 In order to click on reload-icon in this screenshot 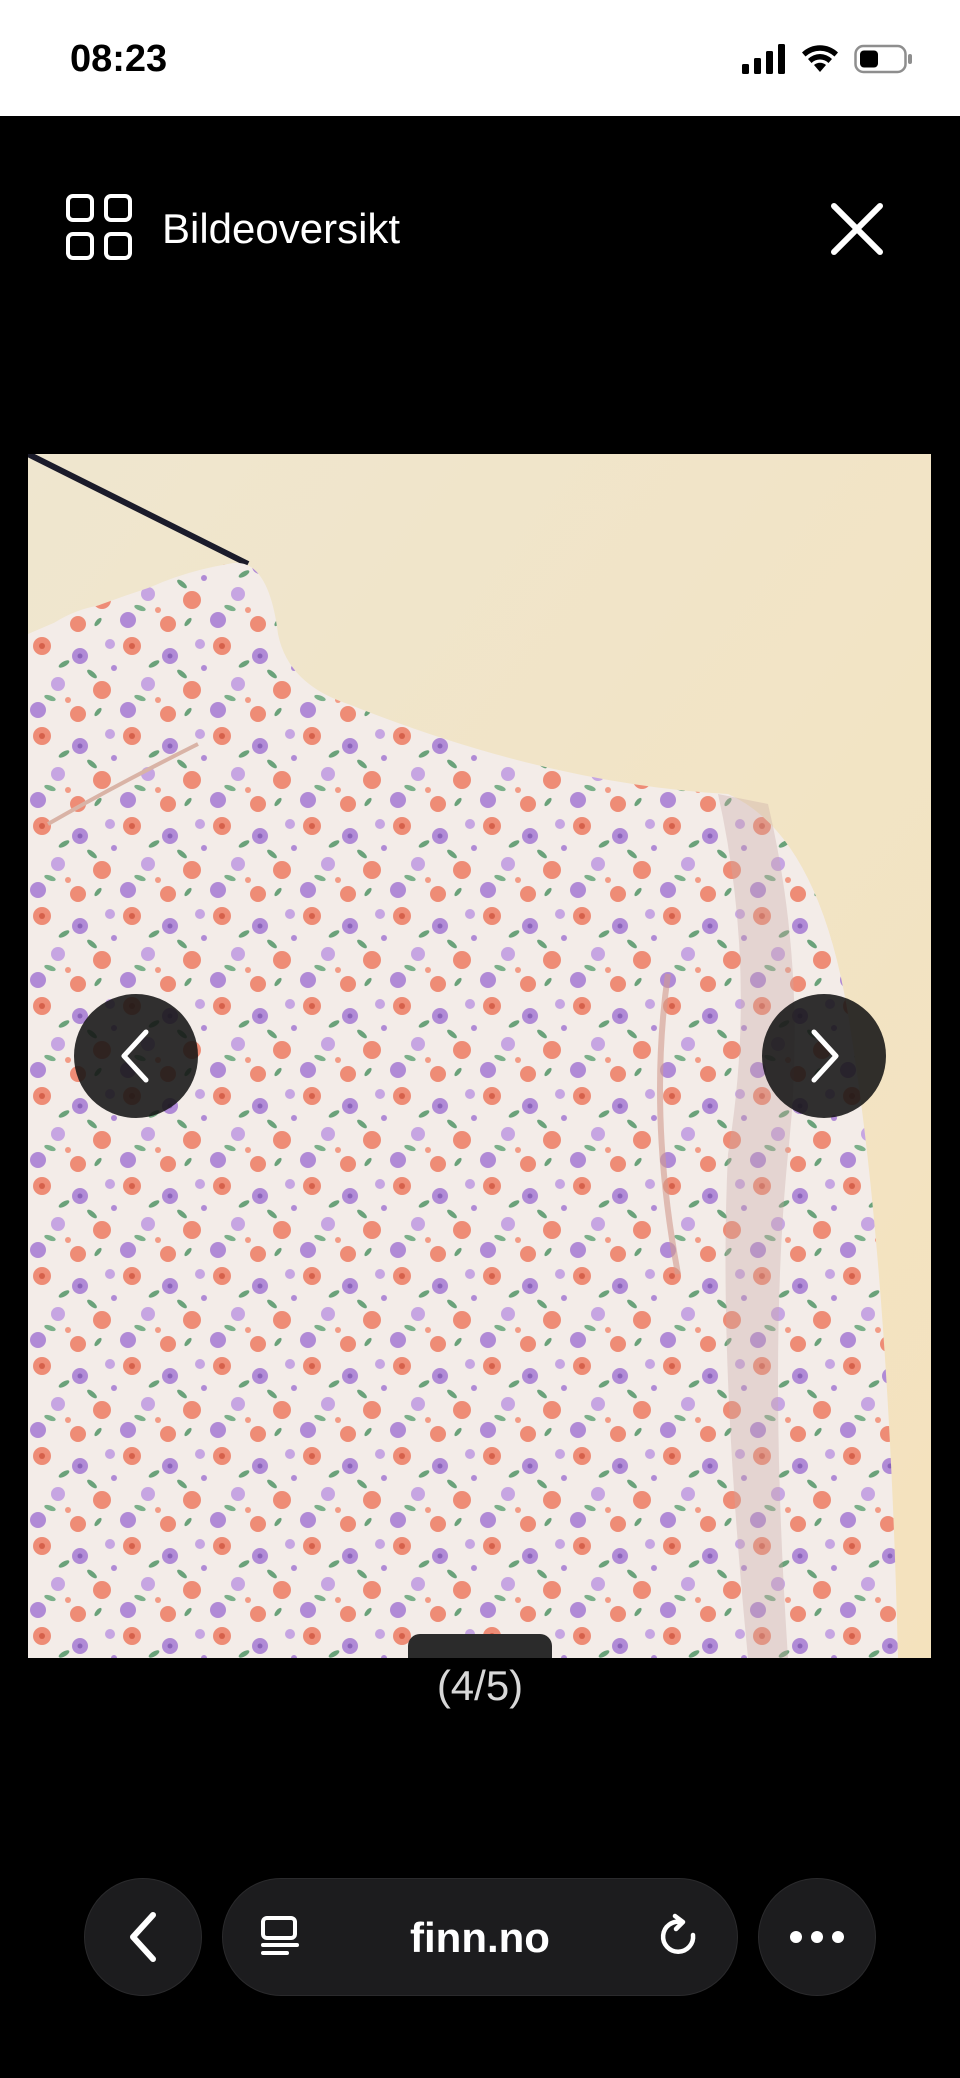, I will do `click(680, 1939)`.